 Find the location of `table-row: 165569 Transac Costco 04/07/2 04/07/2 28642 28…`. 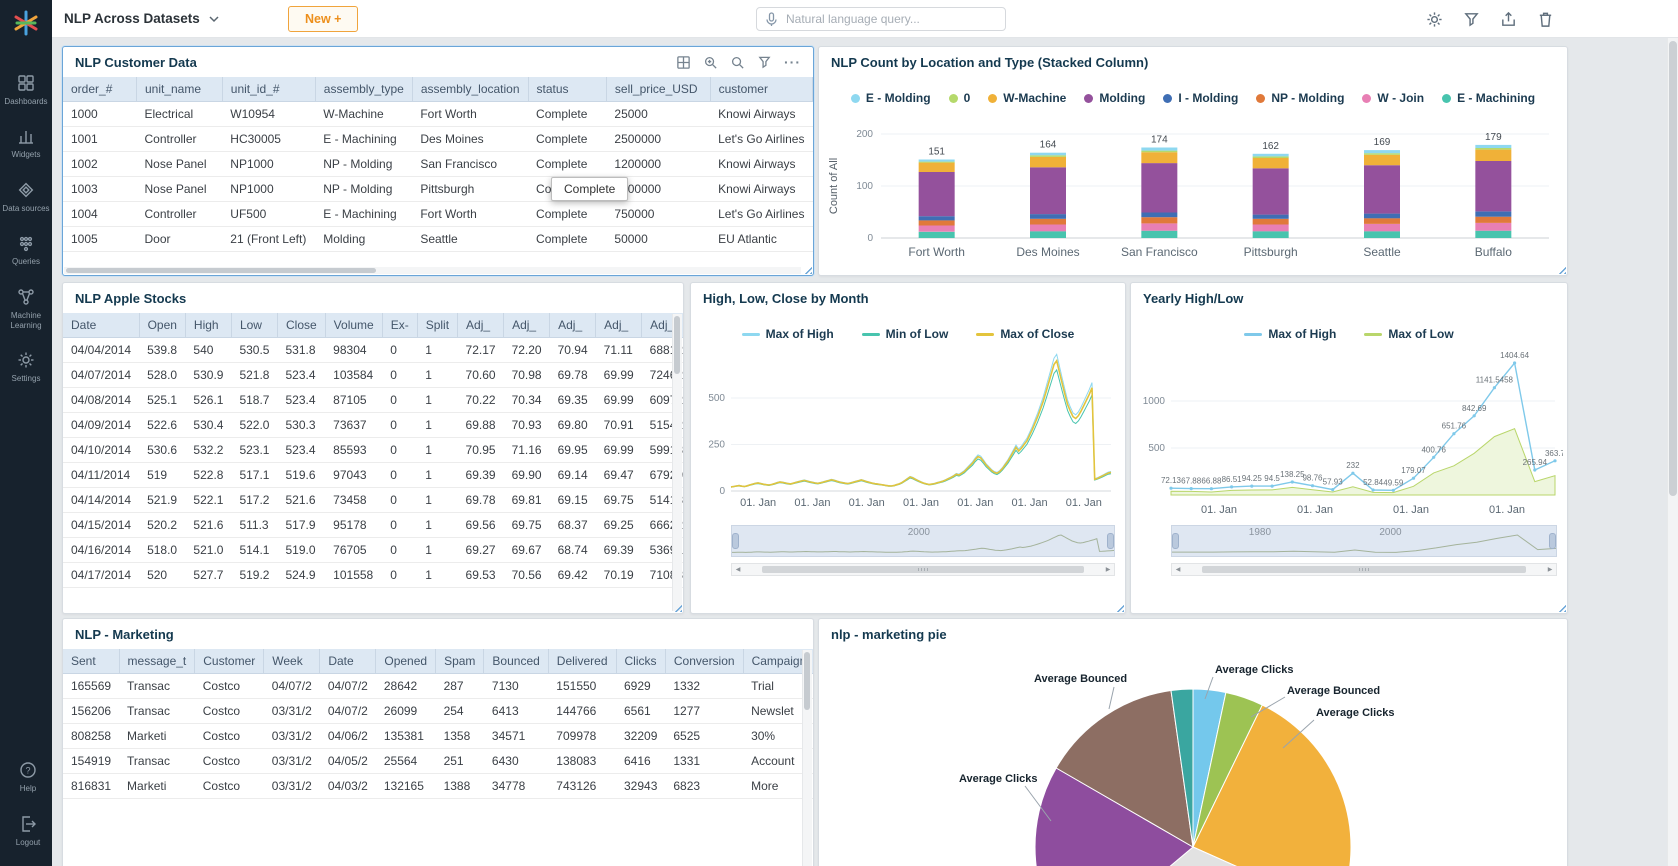

table-row: 165569 Transac Costco 04/07/2 04/07/2 28642 28… is located at coordinates (438, 686).